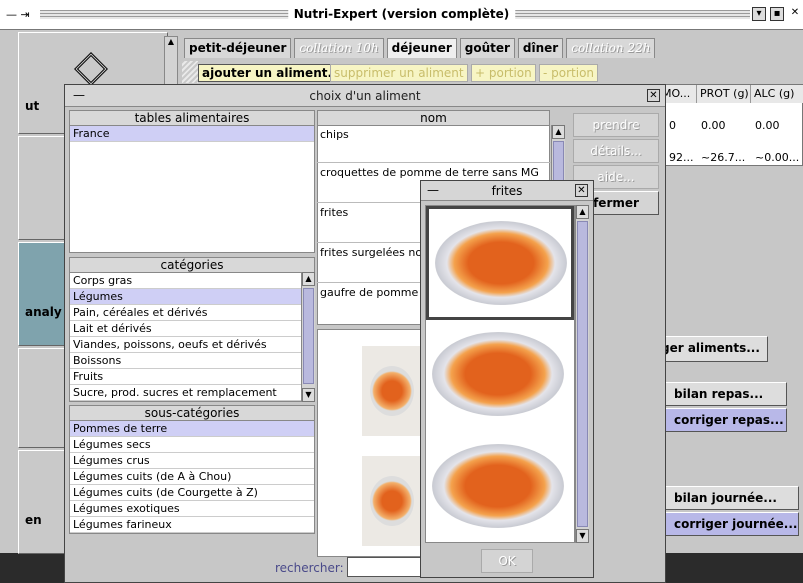  Describe the element at coordinates (611, 48) in the screenshot. I see `tab-collation-22h: collation 22h` at that location.